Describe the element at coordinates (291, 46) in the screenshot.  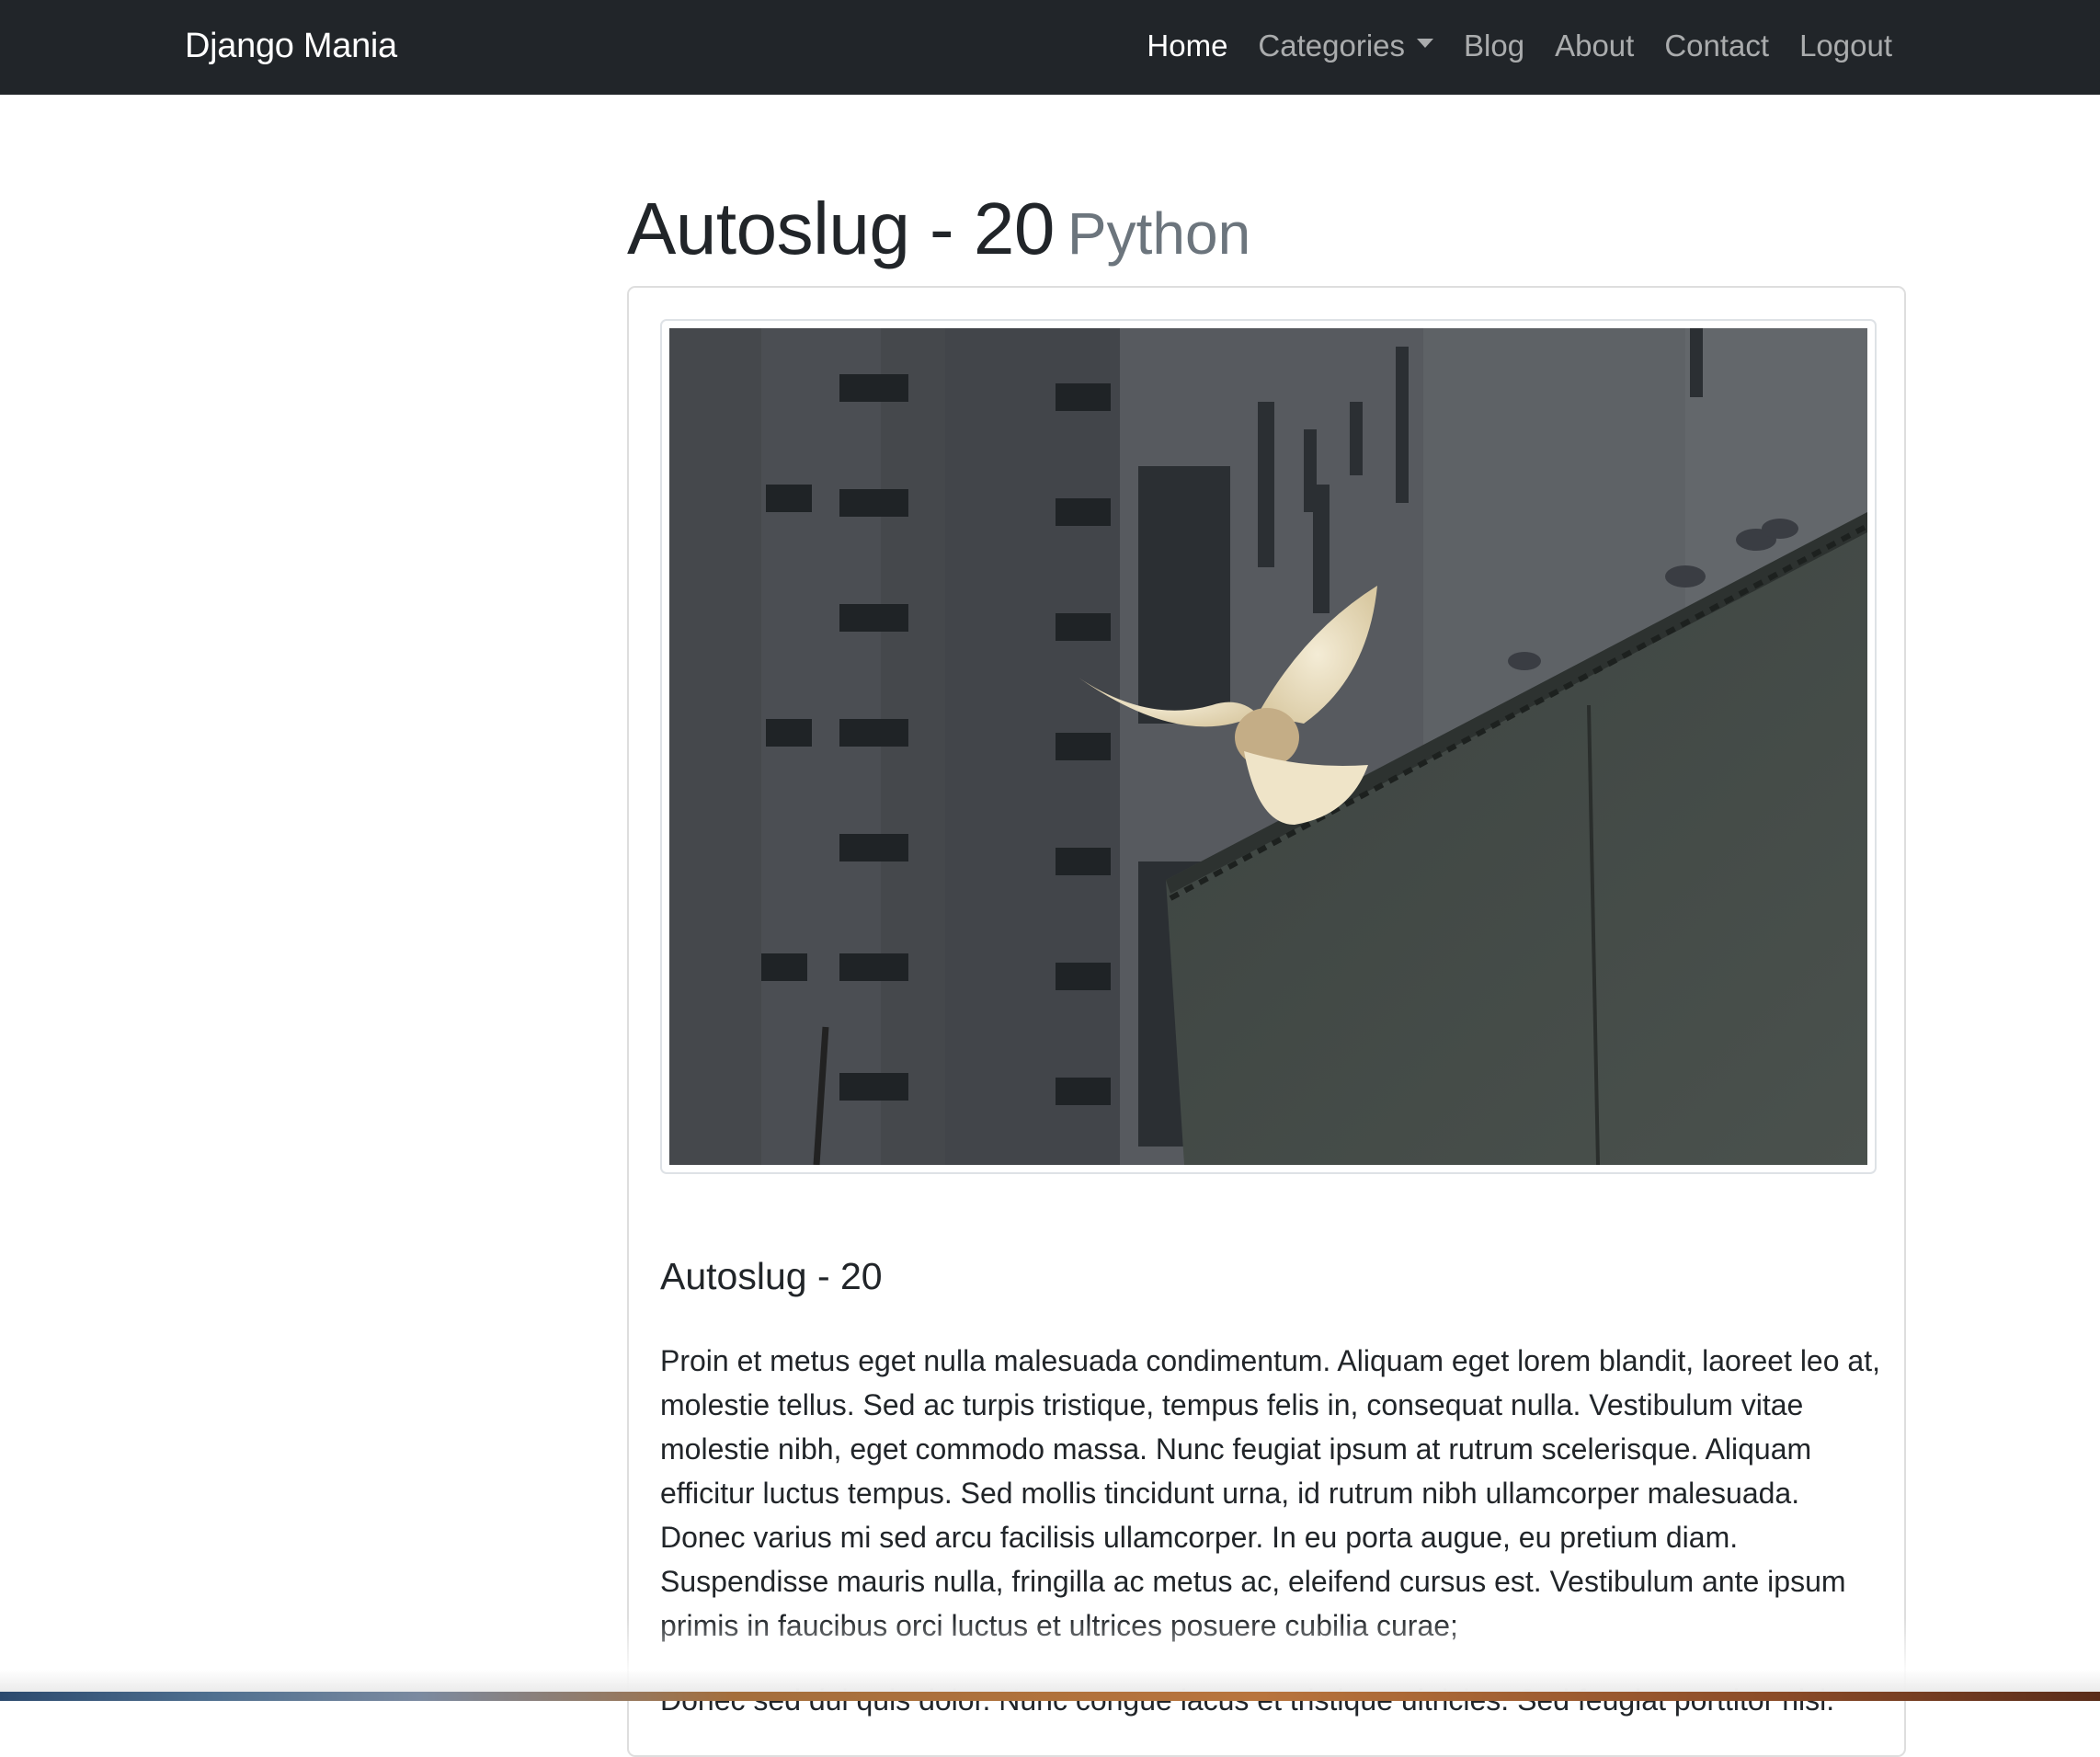
I see `brand-link: Django Mania` at that location.